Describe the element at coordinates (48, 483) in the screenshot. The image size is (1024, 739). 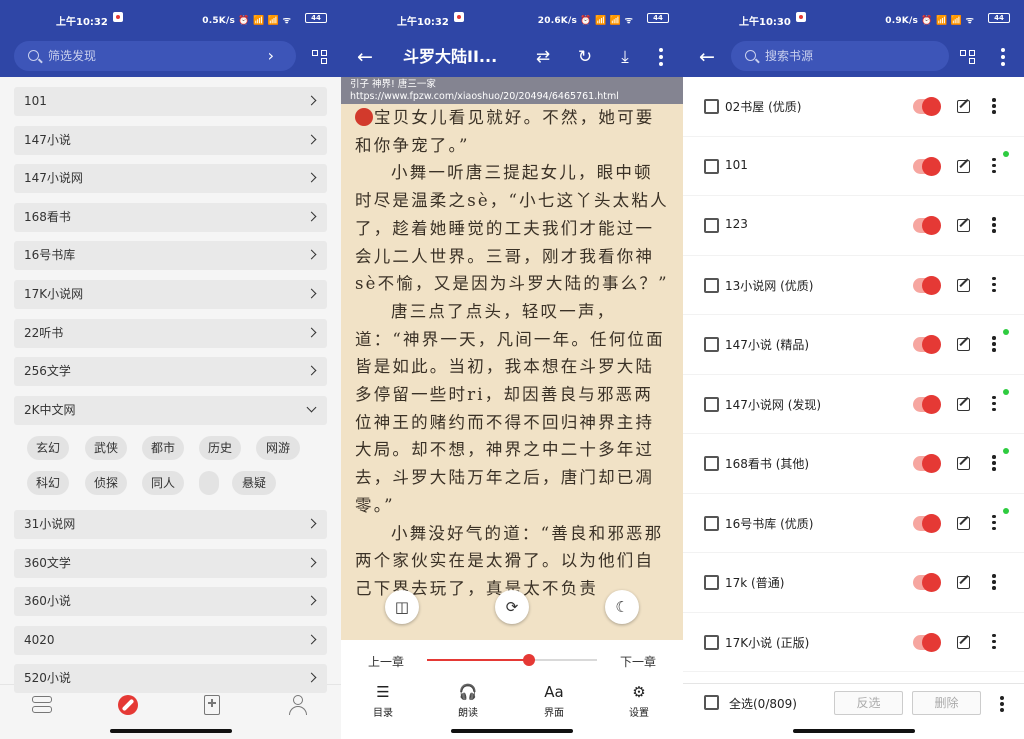
I see `discover-chip: 科幻` at that location.